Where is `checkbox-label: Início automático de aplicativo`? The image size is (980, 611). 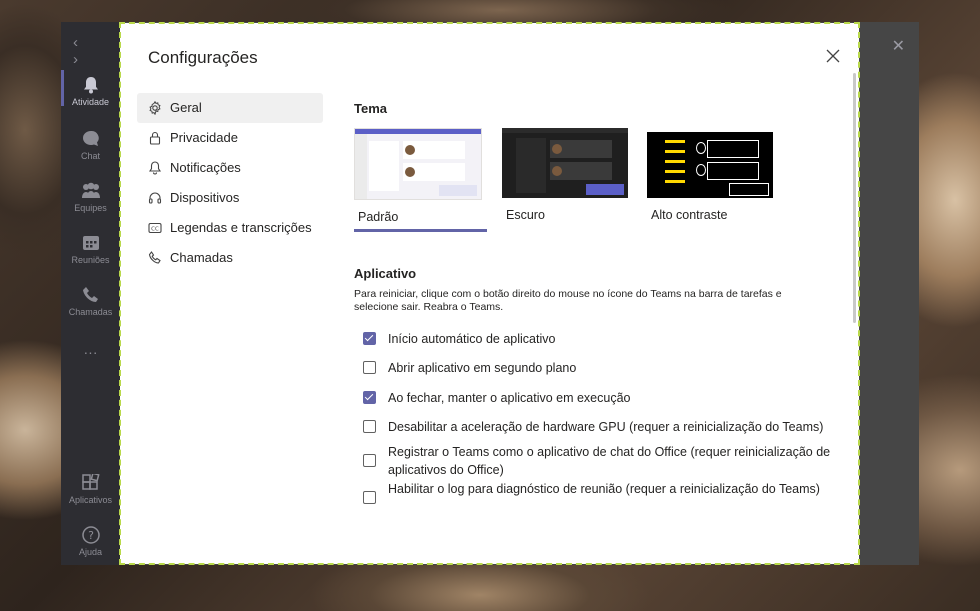 checkbox-label: Início automático de aplicativo is located at coordinates (472, 339).